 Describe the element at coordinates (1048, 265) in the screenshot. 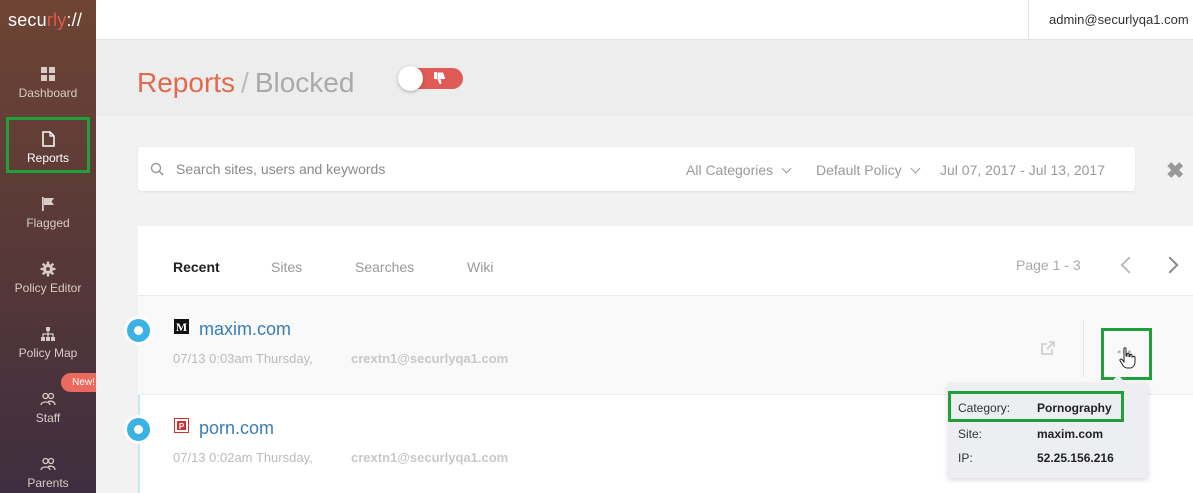

I see `page-indicator: Page 1 - 3` at that location.